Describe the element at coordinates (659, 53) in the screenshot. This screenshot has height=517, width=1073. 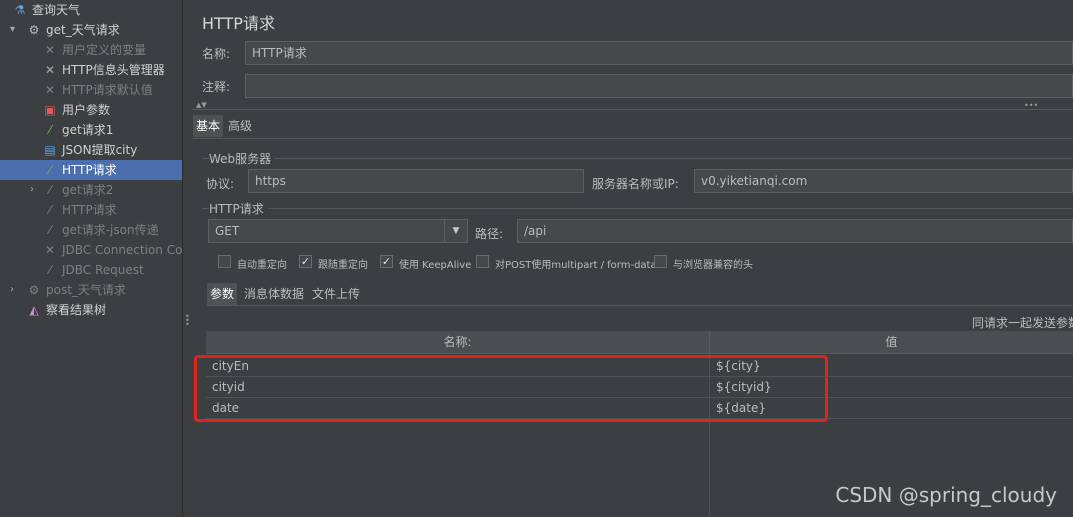
I see `name-field: HTTP请求` at that location.